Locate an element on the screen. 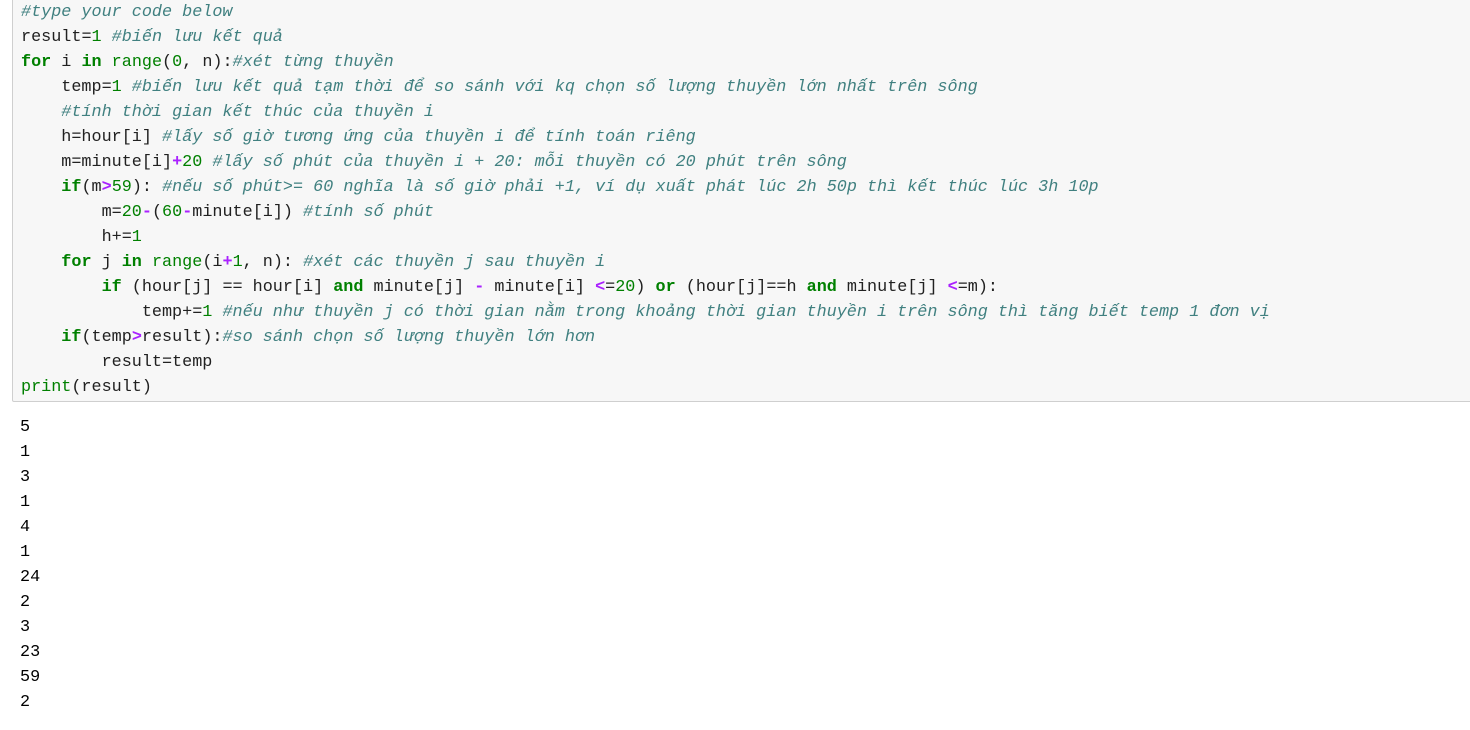 The image size is (1470, 730). code-line: result=temp is located at coordinates (645, 362).